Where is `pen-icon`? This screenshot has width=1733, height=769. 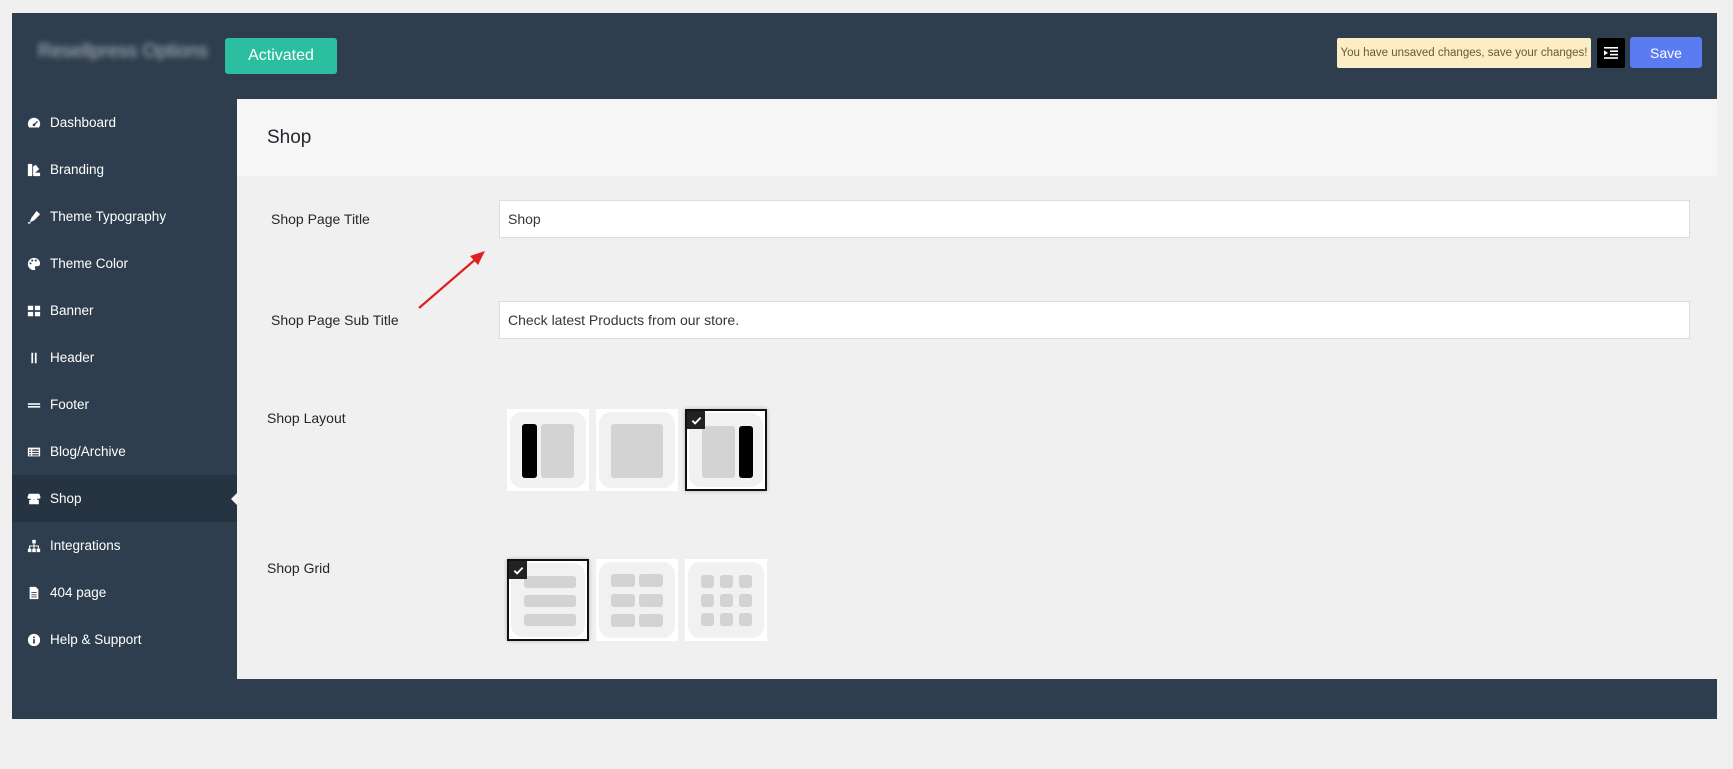 pen-icon is located at coordinates (34, 217).